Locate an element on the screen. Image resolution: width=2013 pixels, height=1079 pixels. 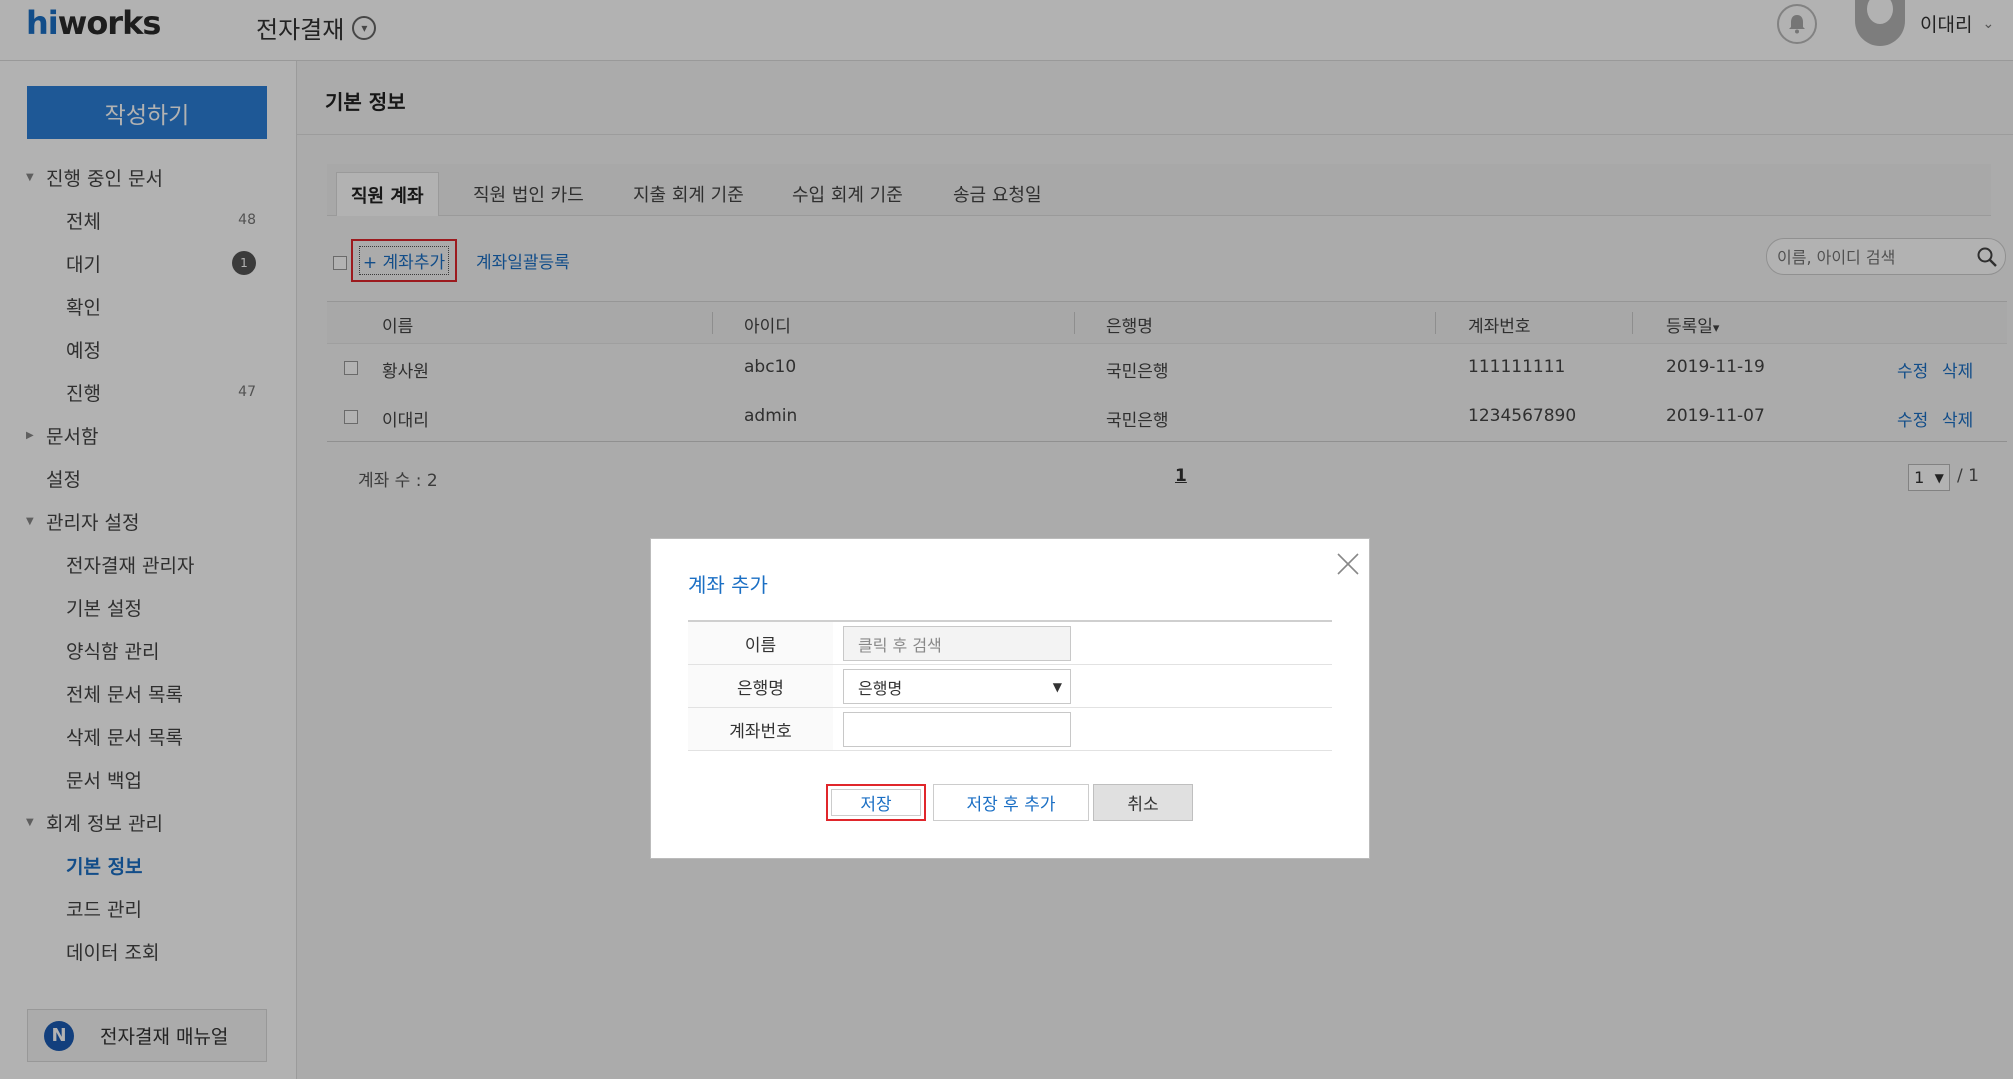
form-row-bank: 은행명 은행명 ▼ is located at coordinates (1010, 686).